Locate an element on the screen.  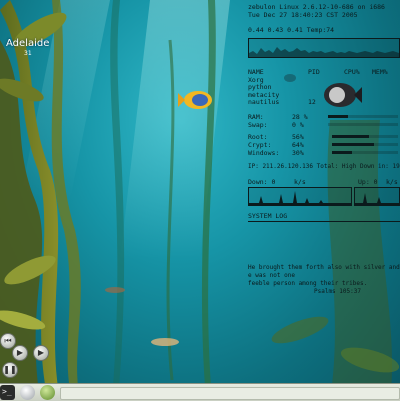
net-down-graph is located at coordinates (300, 196).